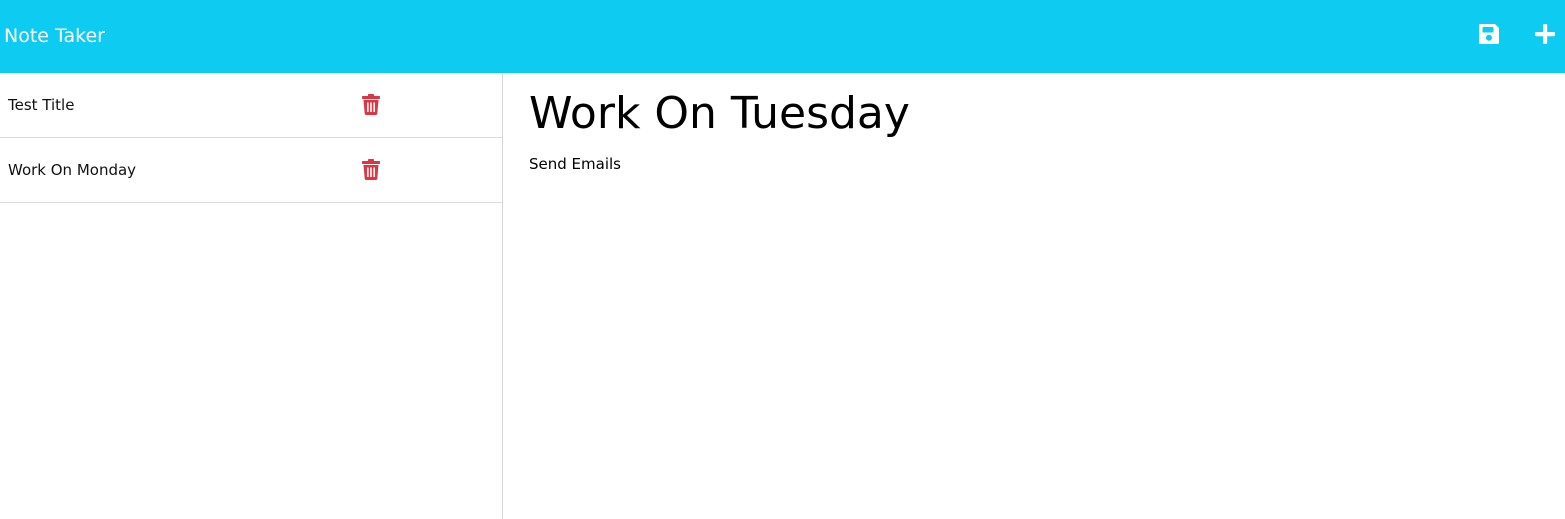  I want to click on save-icon, so click(1489, 34).